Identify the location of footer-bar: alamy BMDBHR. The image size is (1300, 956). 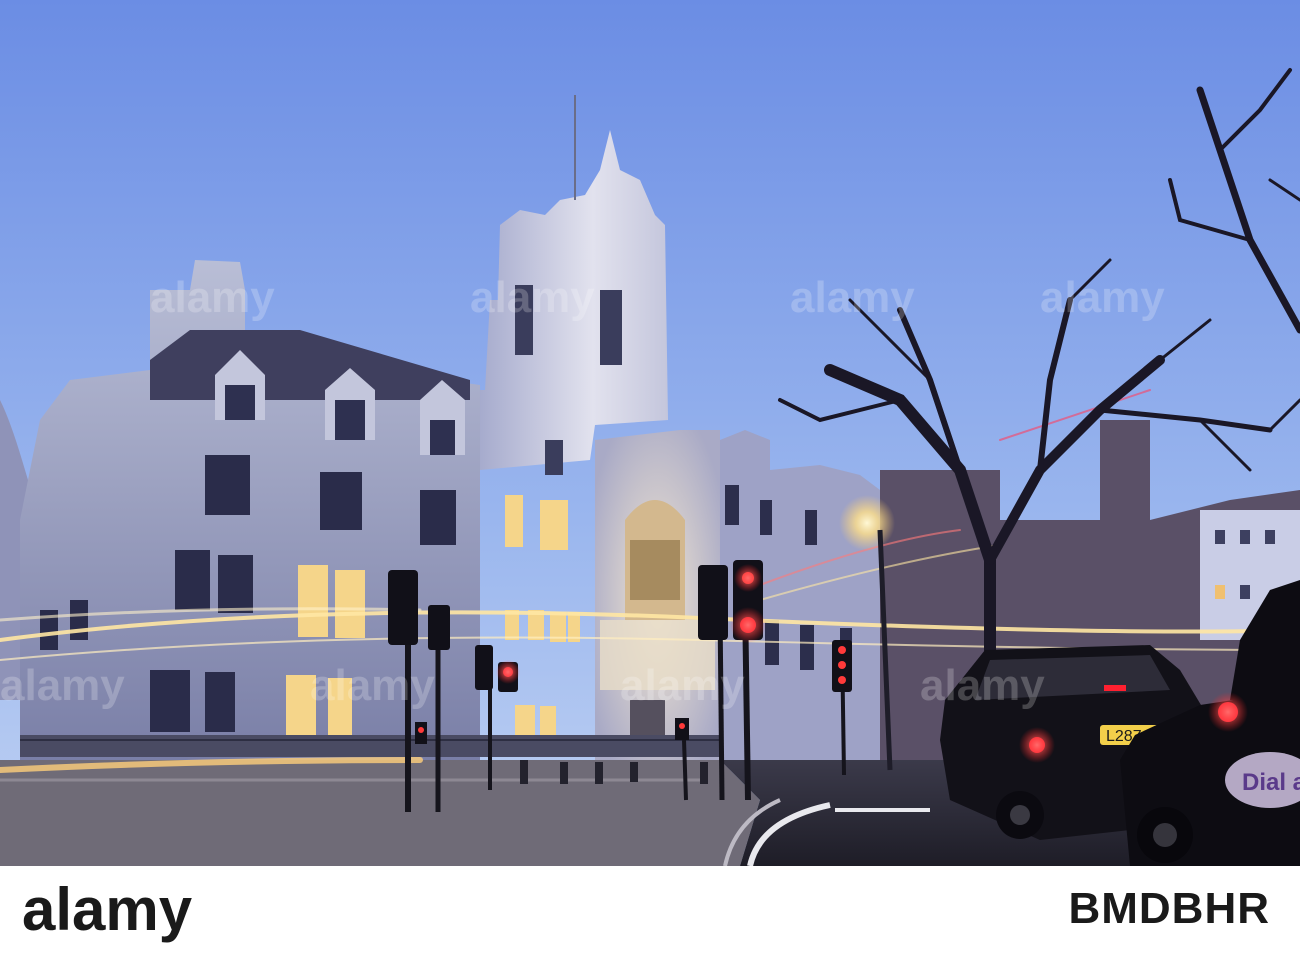
(650, 911).